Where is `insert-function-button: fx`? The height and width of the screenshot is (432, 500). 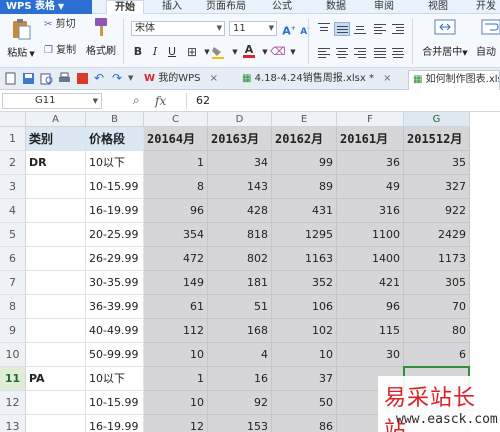 insert-function-button: fx is located at coordinates (160, 101).